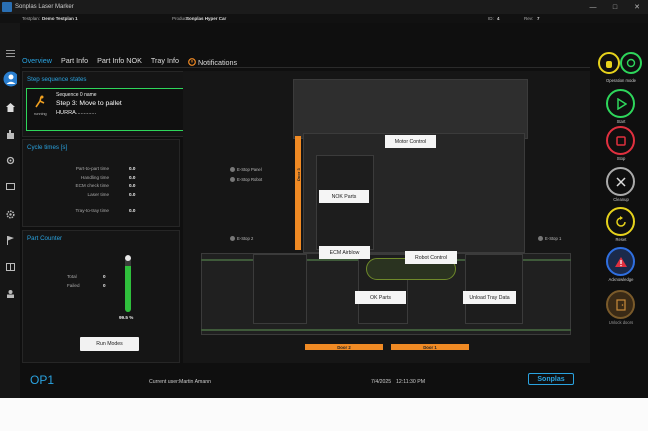 The height and width of the screenshot is (431, 648). What do you see at coordinates (430, 347) in the screenshot?
I see `door-1-bar: Door 1` at bounding box center [430, 347].